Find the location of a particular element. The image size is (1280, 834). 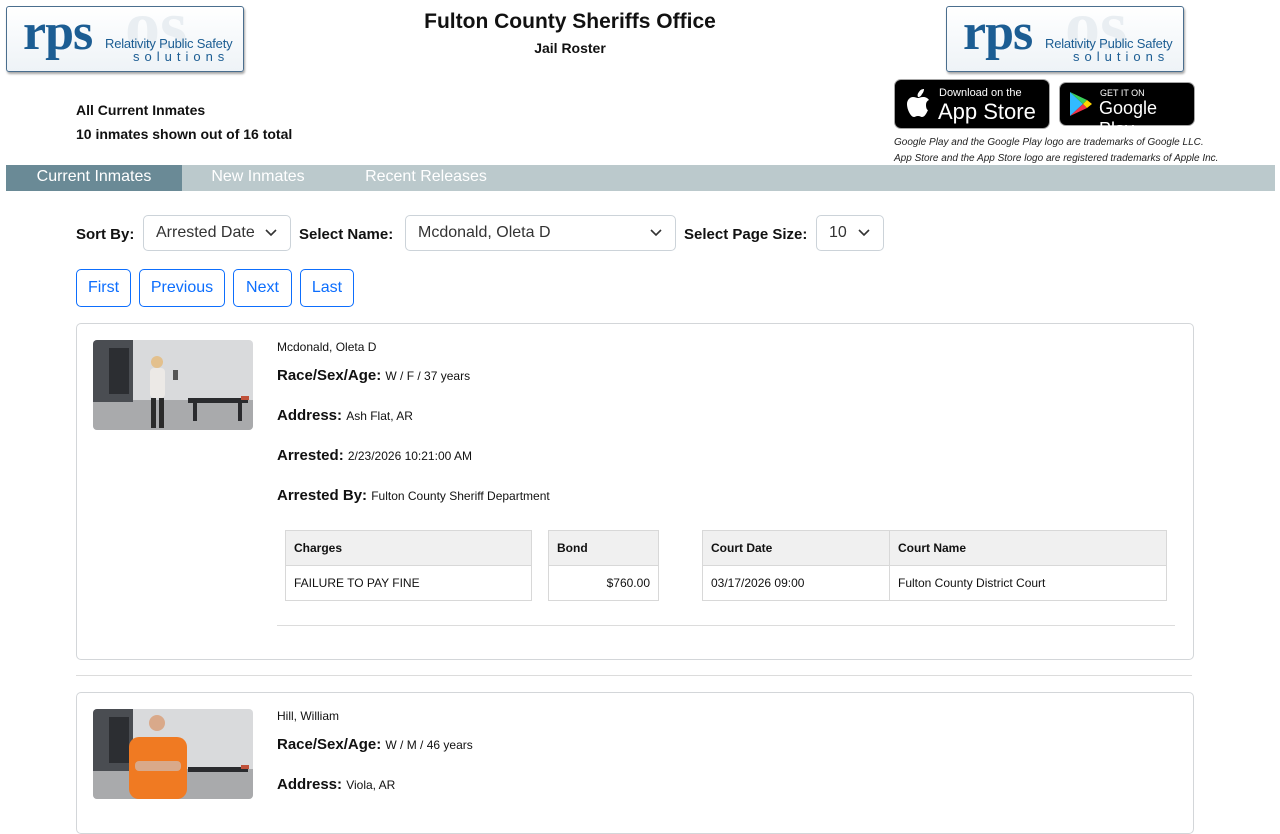

select-name-value: Mcdonald, Oleta D is located at coordinates (484, 232).